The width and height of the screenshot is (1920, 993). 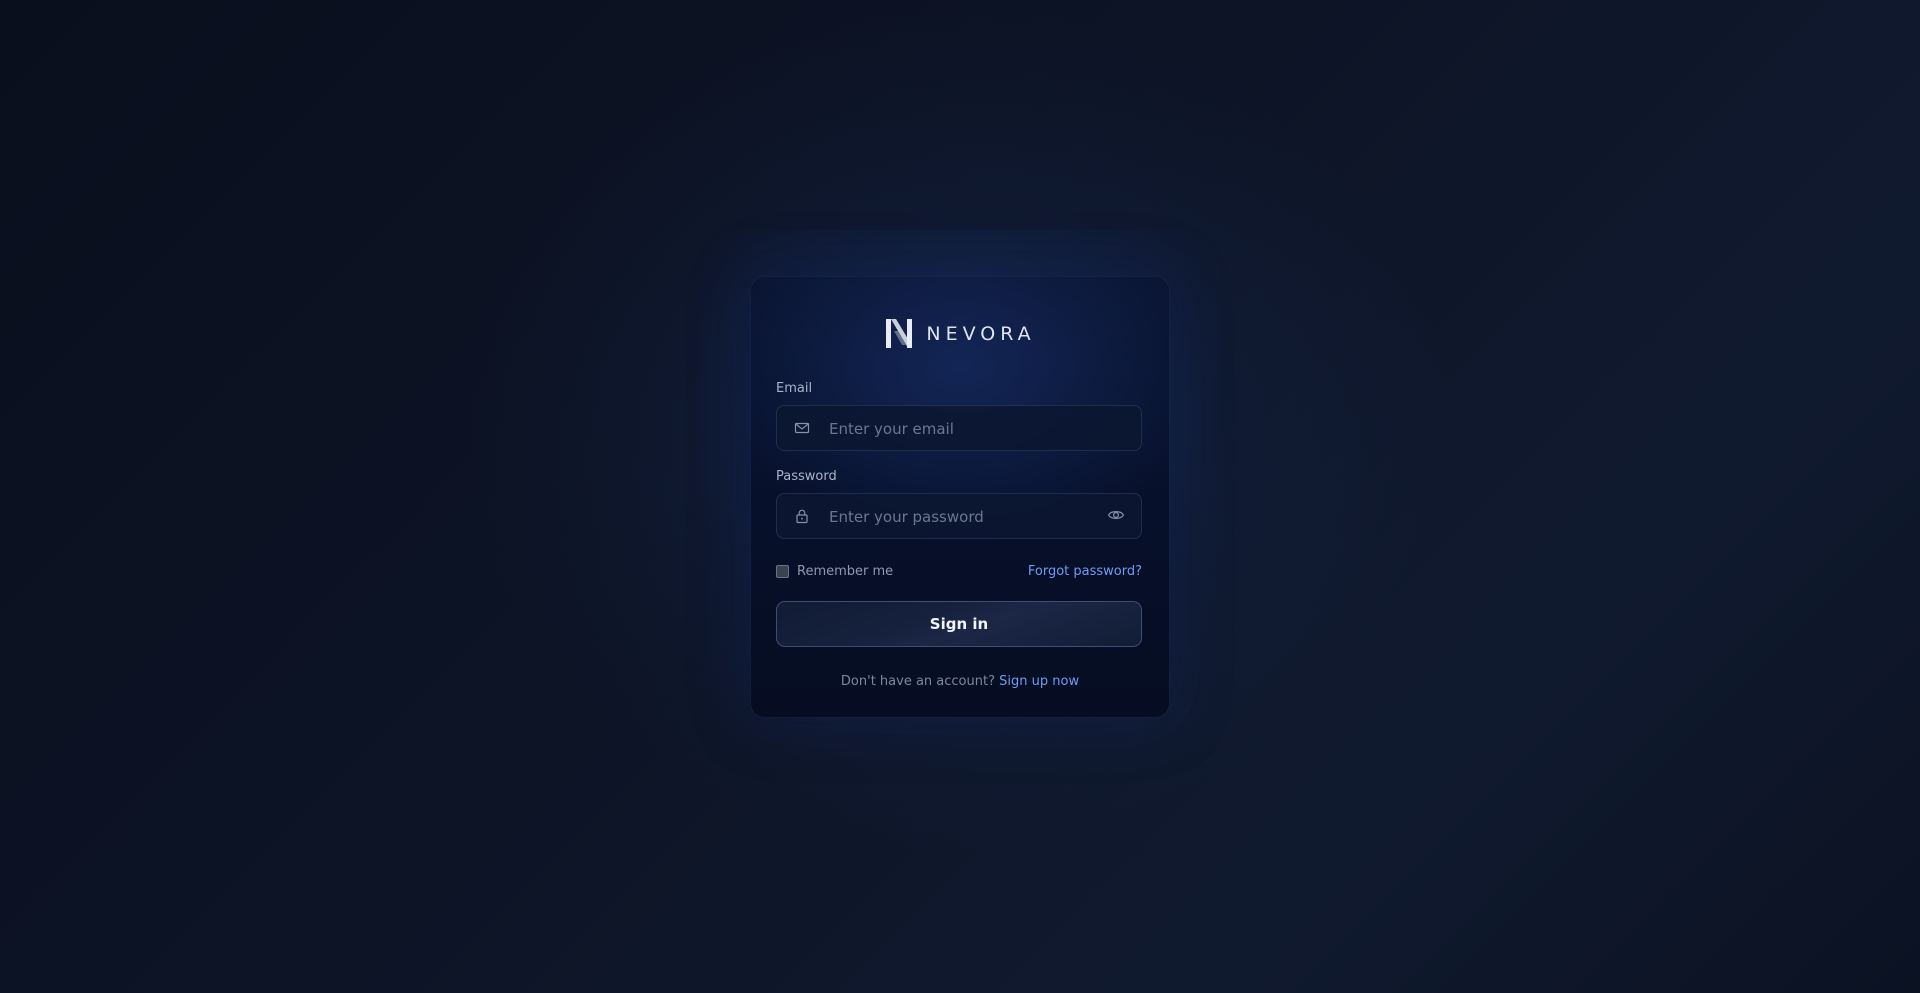 What do you see at coordinates (845, 571) in the screenshot?
I see `remember-me-label: Remember me` at bounding box center [845, 571].